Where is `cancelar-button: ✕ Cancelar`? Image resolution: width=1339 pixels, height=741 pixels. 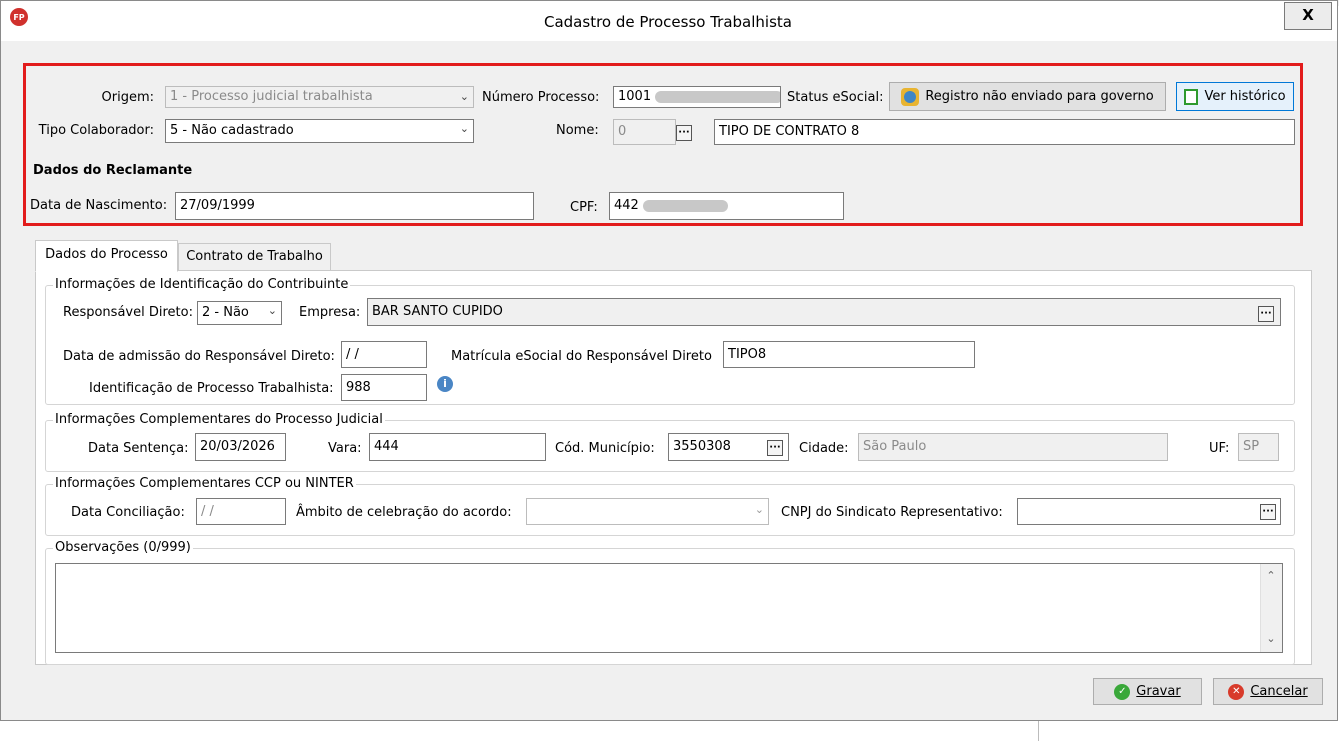 cancelar-button: ✕ Cancelar is located at coordinates (1268, 691).